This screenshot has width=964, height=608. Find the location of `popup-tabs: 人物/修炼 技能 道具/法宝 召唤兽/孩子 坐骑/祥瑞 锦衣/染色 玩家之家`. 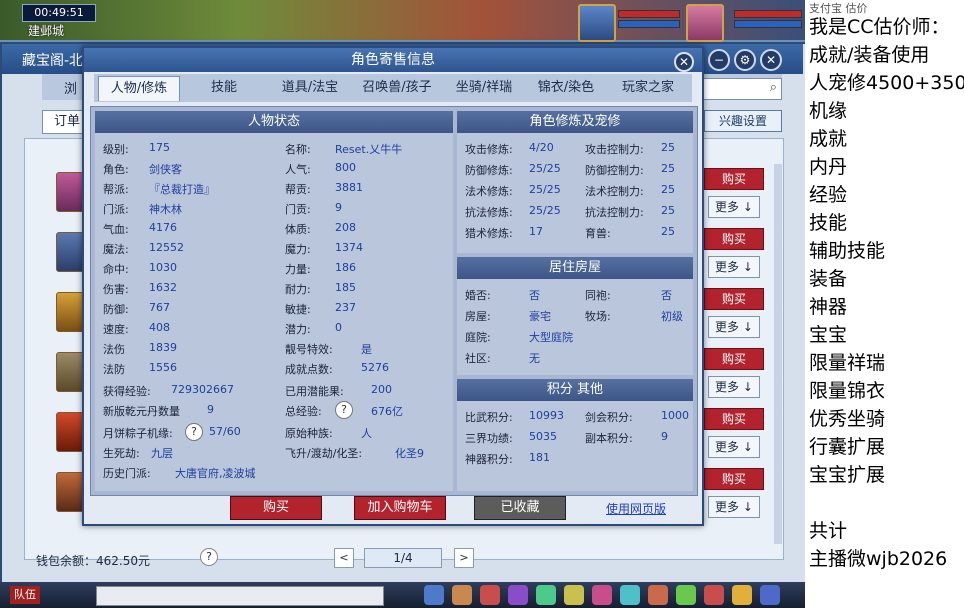

popup-tabs: 人物/修炼 技能 道具/法宝 召唤兽/孩子 坐骑/祥瑞 锦衣/染色 玩家之家 is located at coordinates (393, 88).